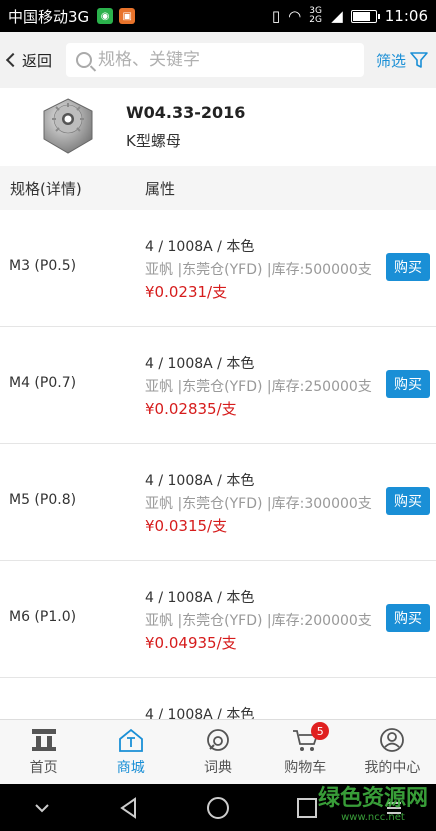 The width and height of the screenshot is (436, 831). I want to click on back-button: 返回, so click(34, 60).